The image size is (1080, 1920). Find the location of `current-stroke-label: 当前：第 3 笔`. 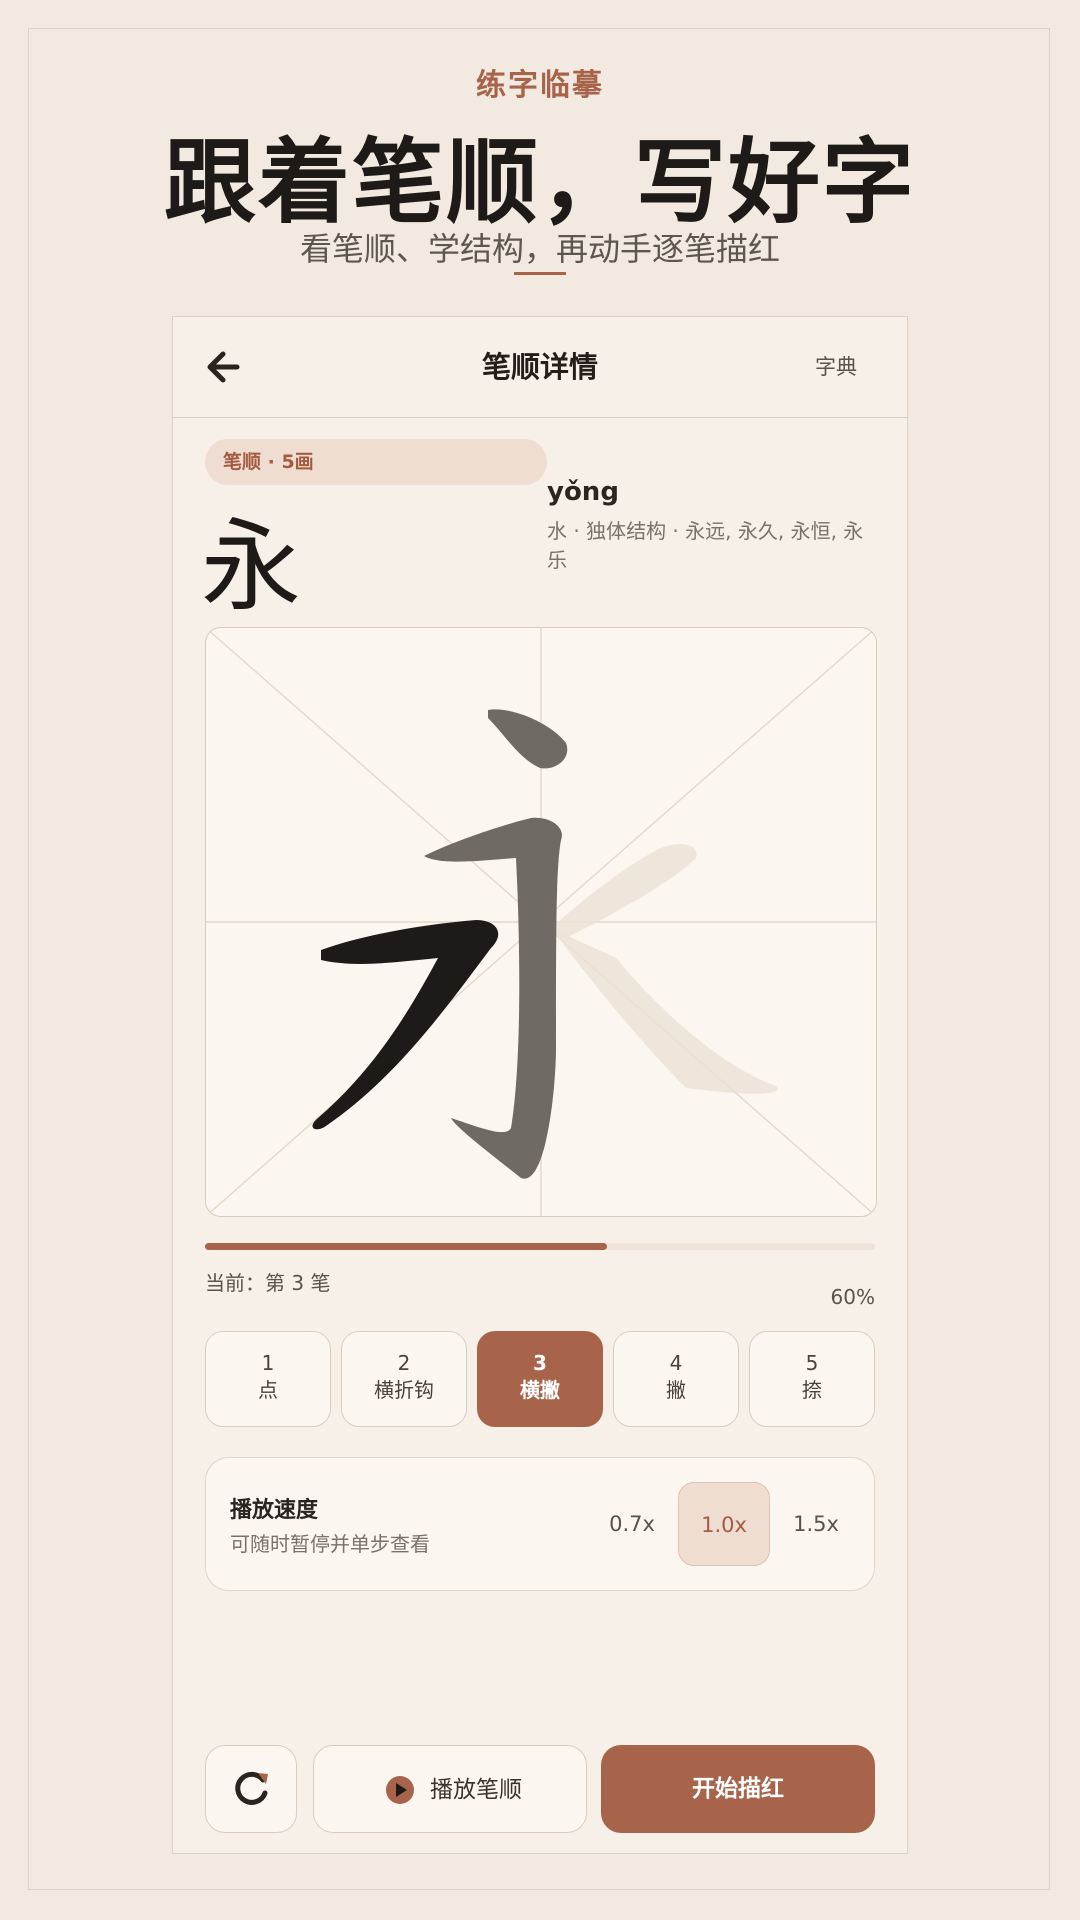

current-stroke-label: 当前：第 3 笔 is located at coordinates (268, 1283).